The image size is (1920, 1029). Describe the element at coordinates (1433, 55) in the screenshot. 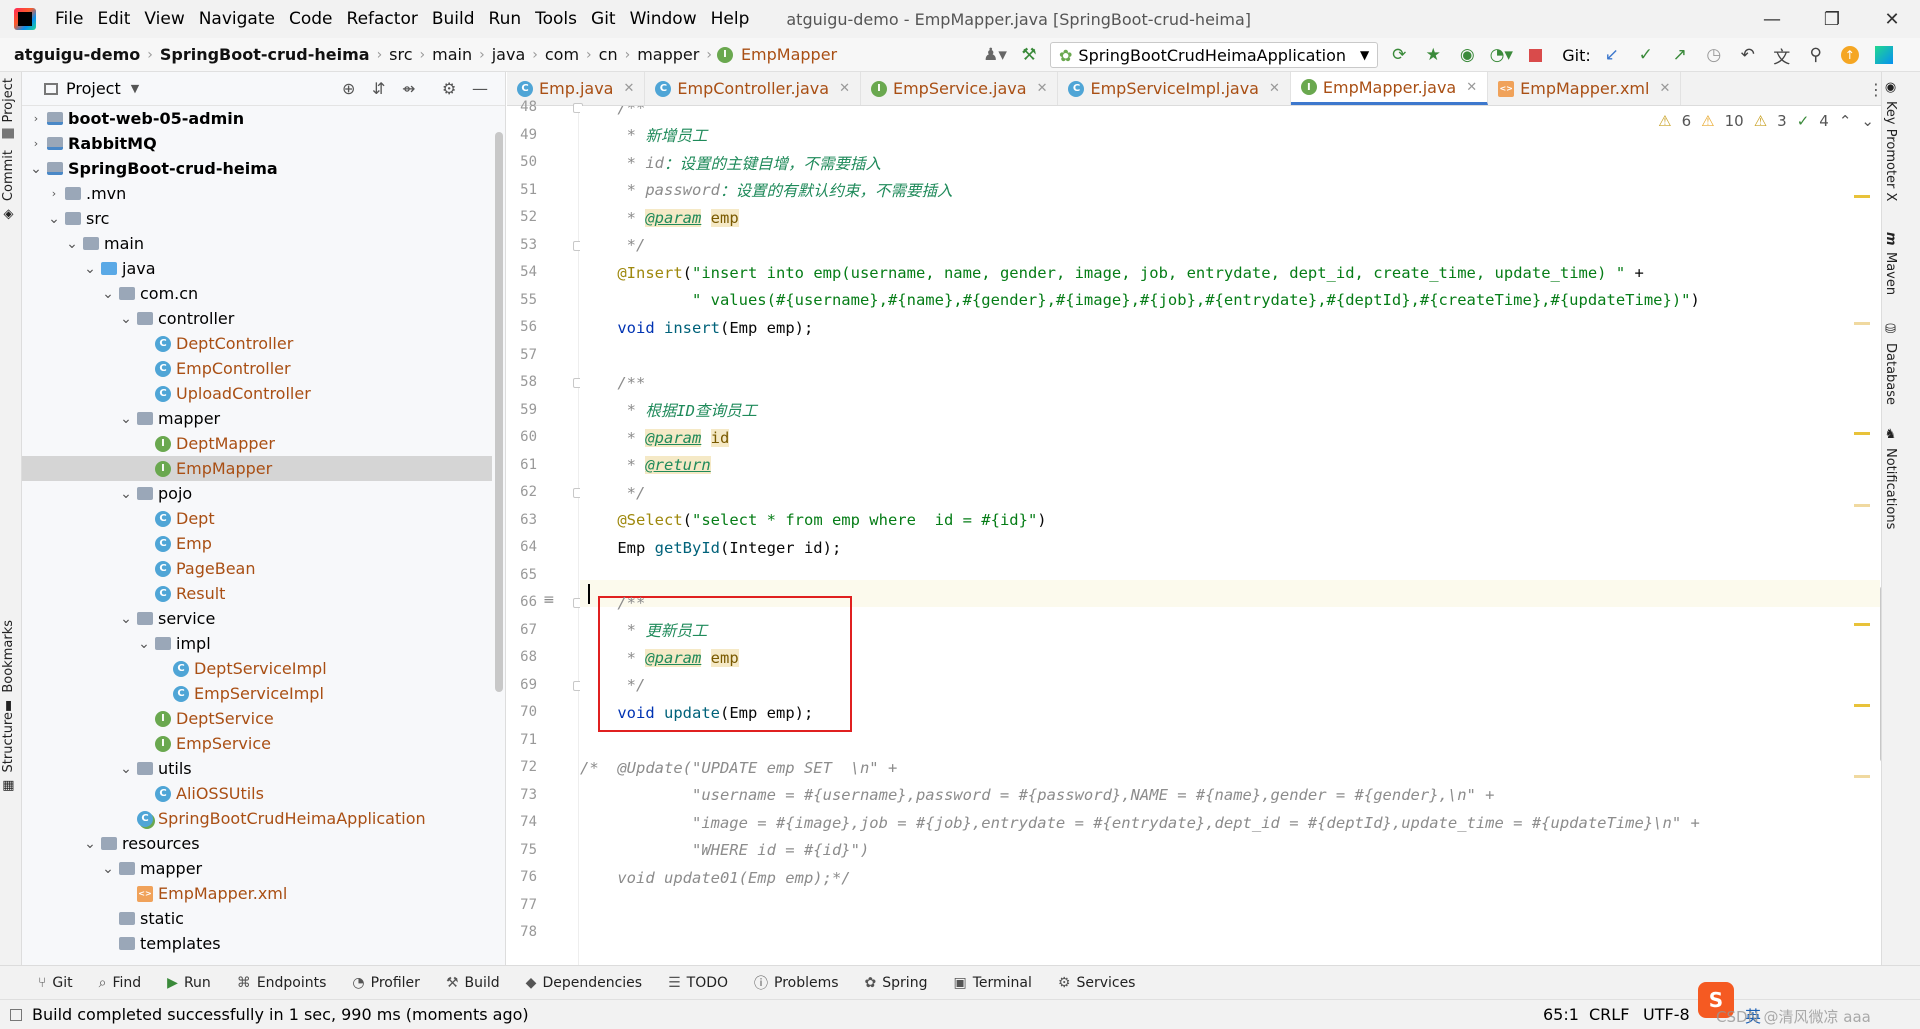

I see `debug-icon: ★` at that location.